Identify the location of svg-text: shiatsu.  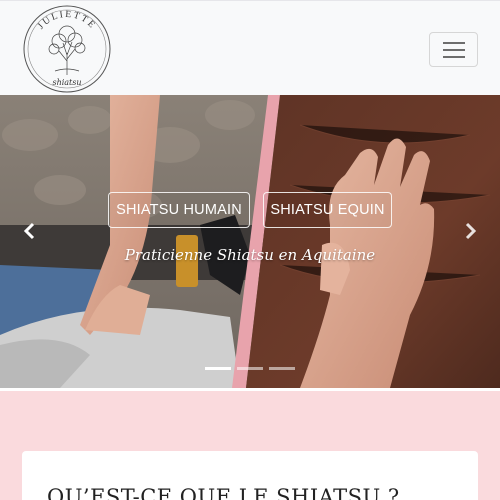
(66, 82).